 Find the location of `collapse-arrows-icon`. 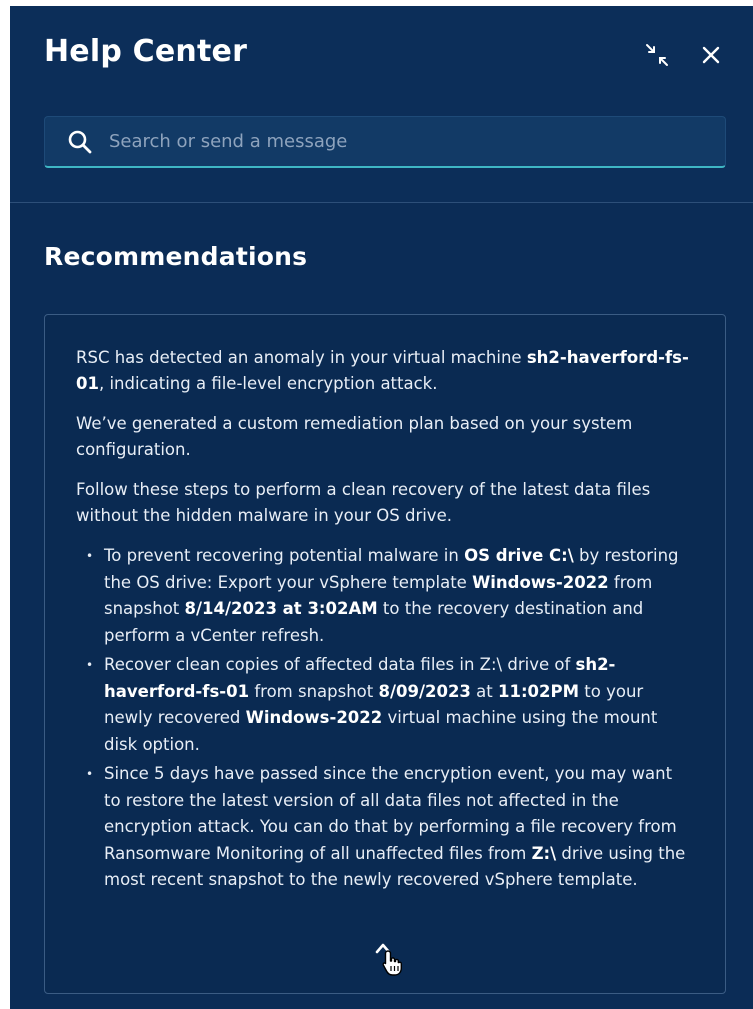

collapse-arrows-icon is located at coordinates (657, 55).